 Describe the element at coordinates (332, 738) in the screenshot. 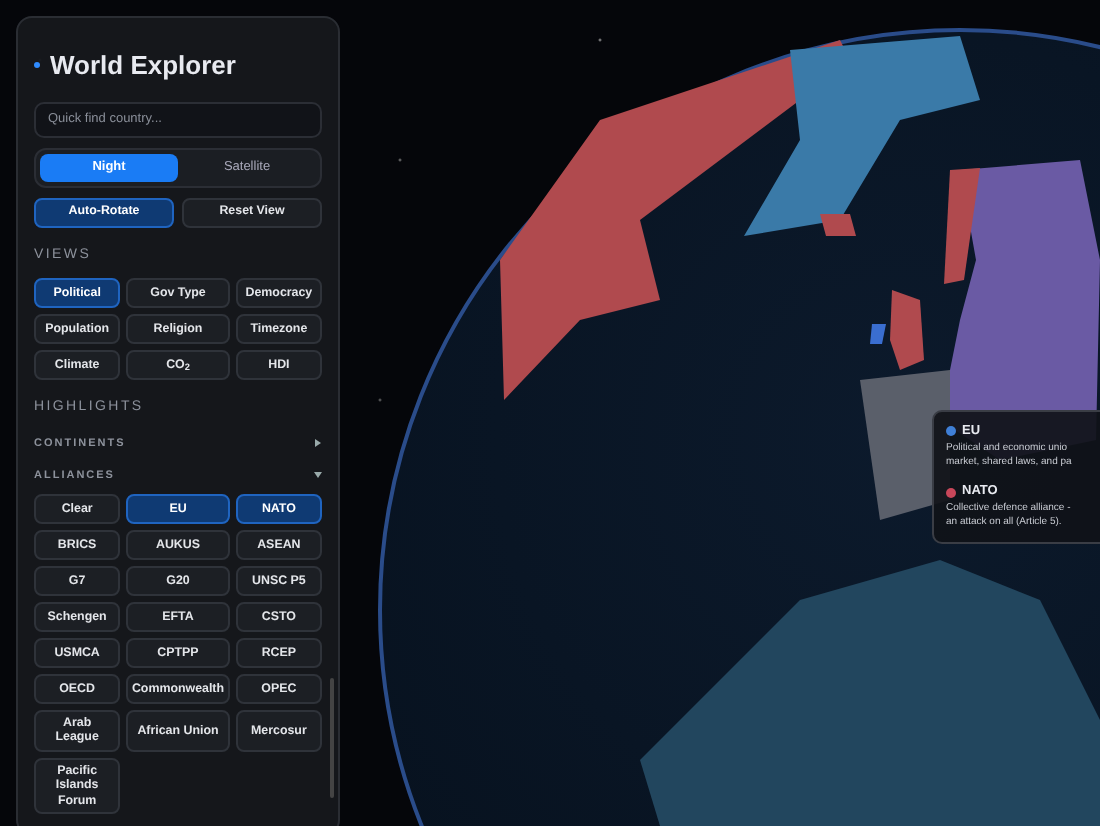

I see `scrollbar` at that location.